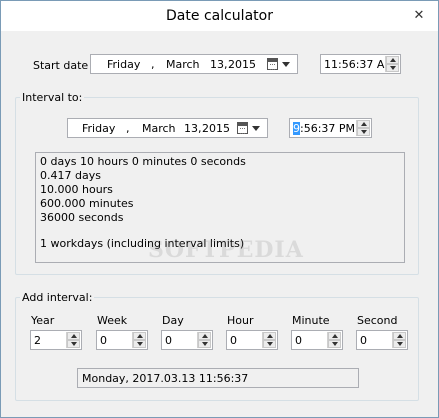 This screenshot has width=439, height=418. I want to click on start-time-value: 11:56:37 AM, so click(359, 64).